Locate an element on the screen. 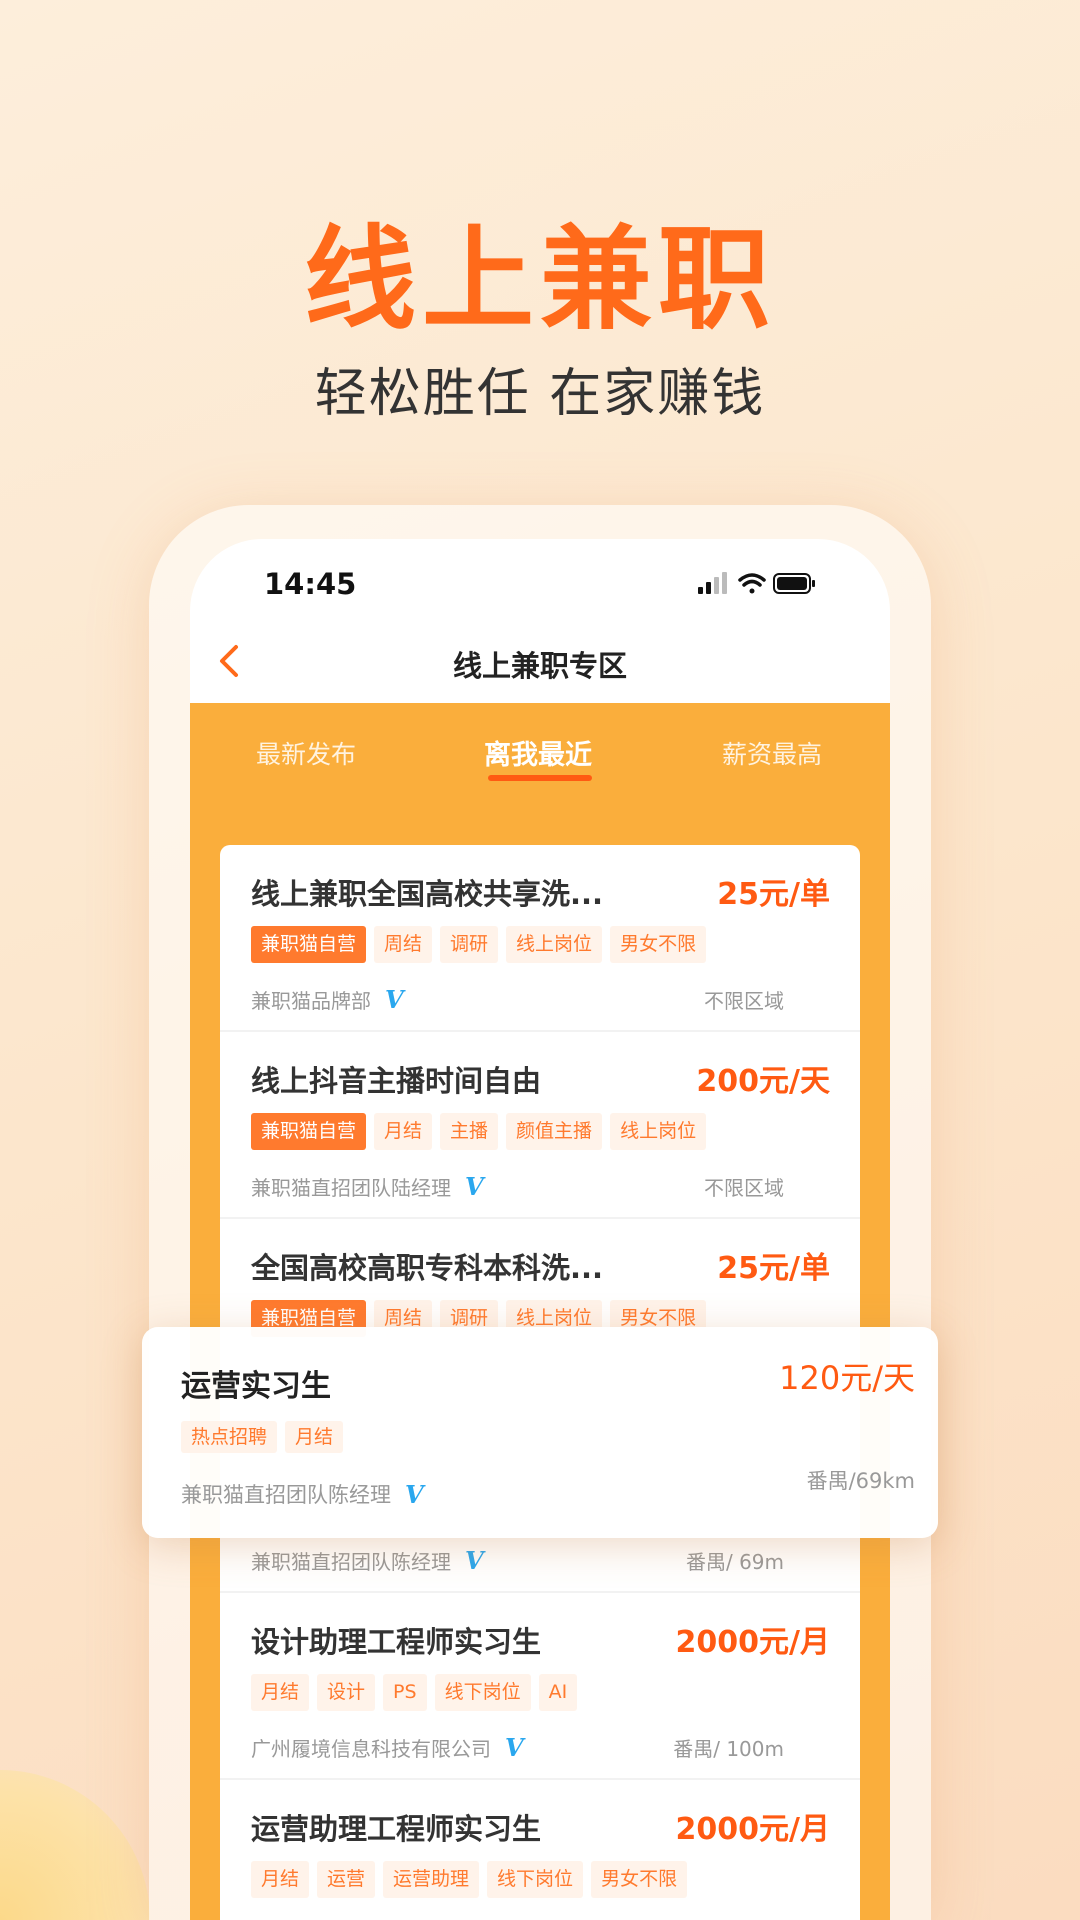 This screenshot has height=1920, width=1080. job-company: 兼职猫直招团队陆经理 V is located at coordinates (367, 1186).